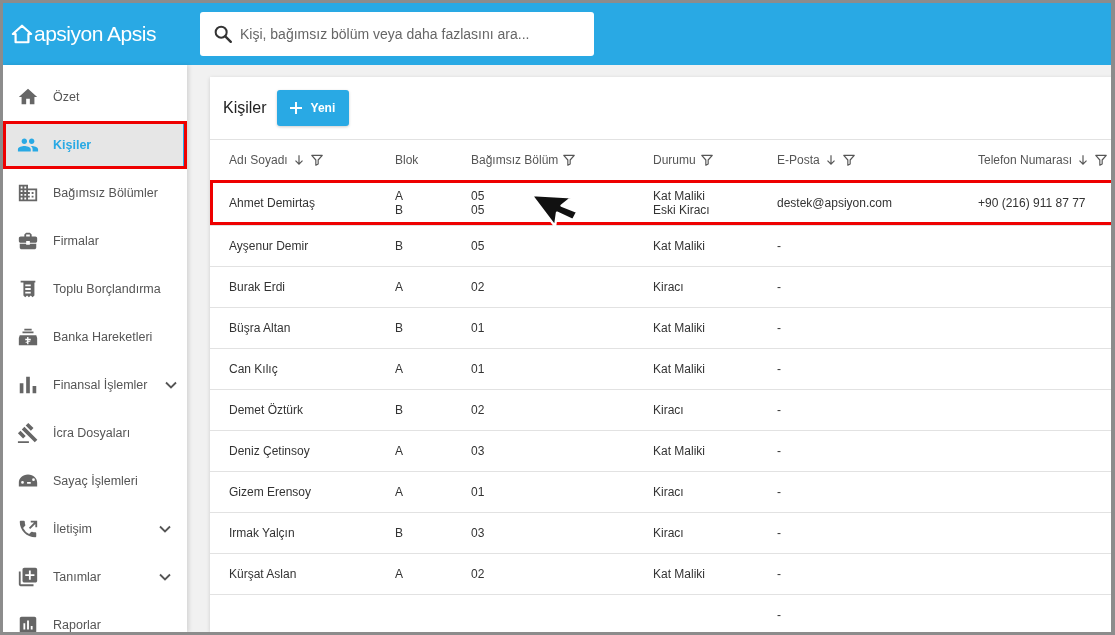 The height and width of the screenshot is (635, 1115). I want to click on sidebar-item: Tanımlar, so click(95, 577).